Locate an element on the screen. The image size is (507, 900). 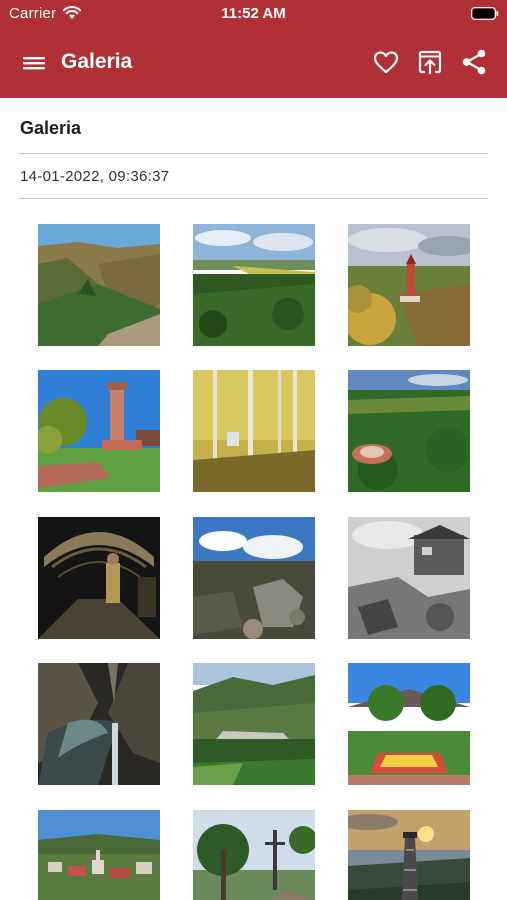
summit-cross-image is located at coordinates (254, 855).